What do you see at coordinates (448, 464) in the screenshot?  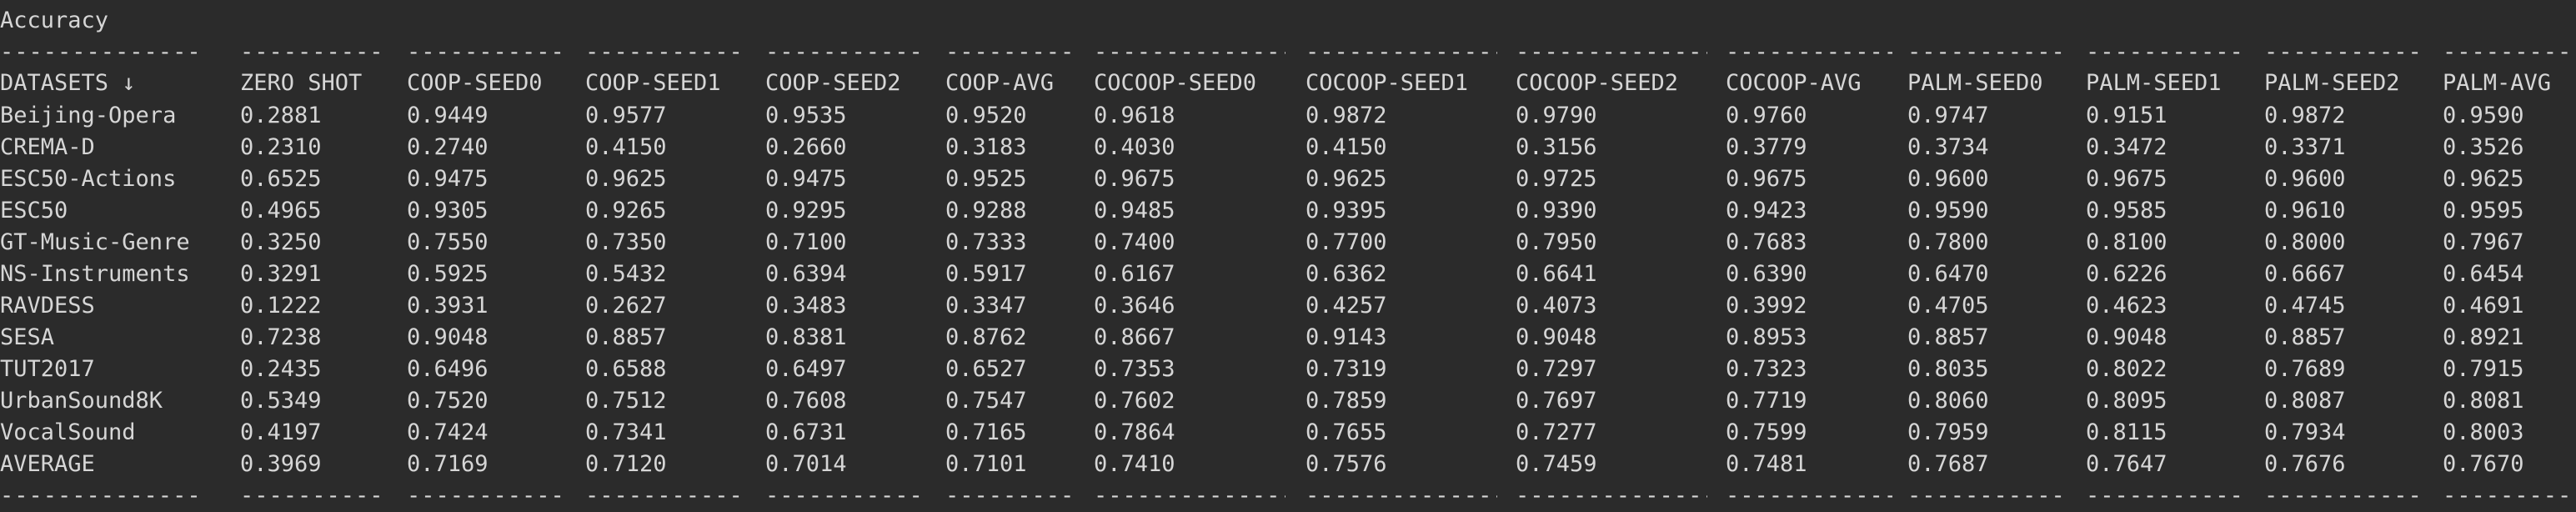 I see `accuracy-cell: 0.7169` at bounding box center [448, 464].